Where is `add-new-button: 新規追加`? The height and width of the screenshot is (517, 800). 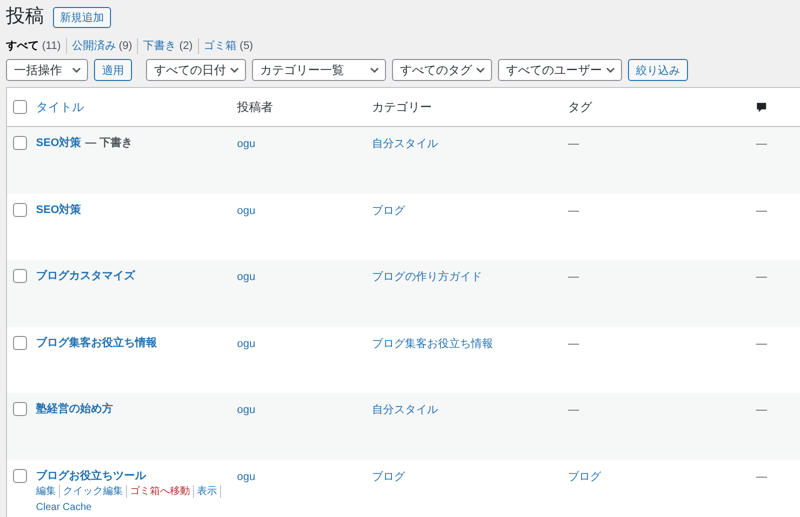 add-new-button: 新規追加 is located at coordinates (82, 17).